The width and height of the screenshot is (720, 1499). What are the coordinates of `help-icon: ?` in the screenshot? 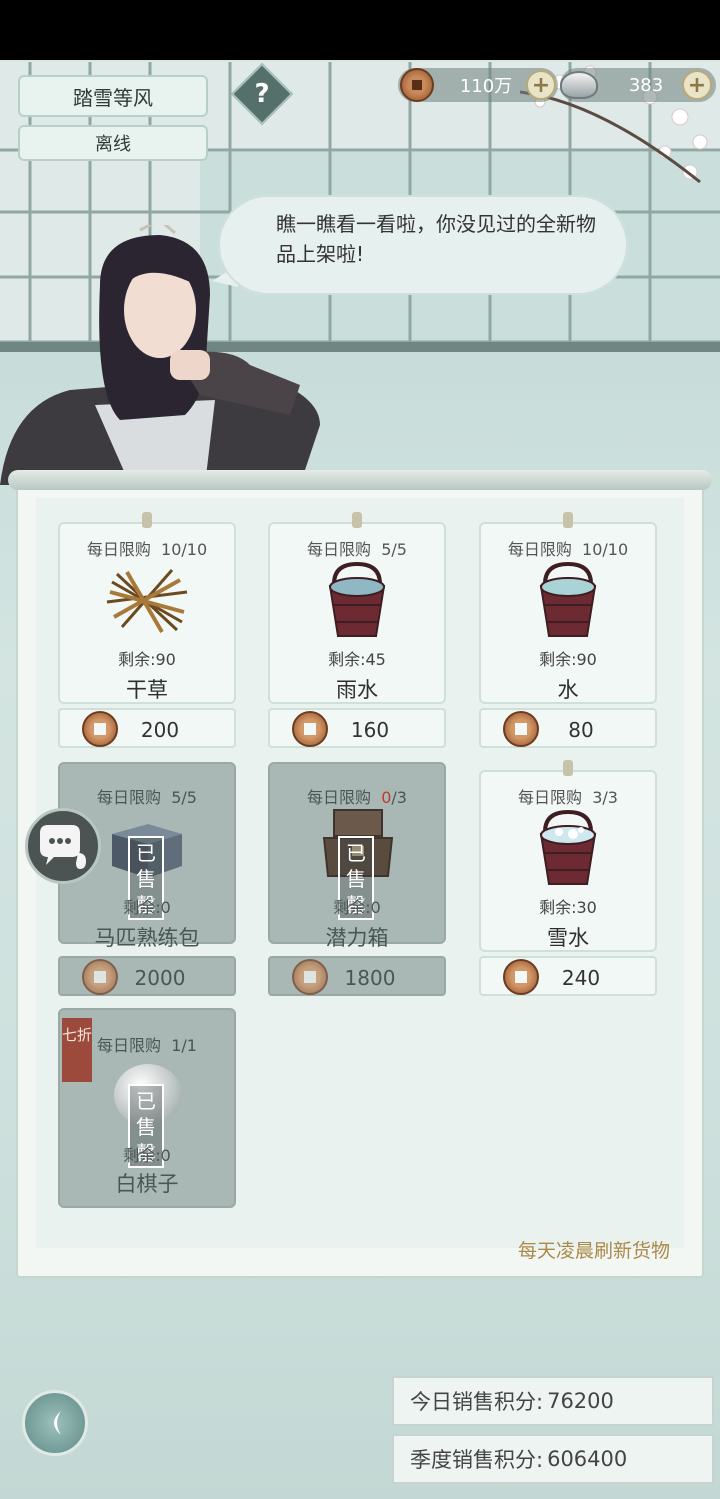 It's located at (262, 94).